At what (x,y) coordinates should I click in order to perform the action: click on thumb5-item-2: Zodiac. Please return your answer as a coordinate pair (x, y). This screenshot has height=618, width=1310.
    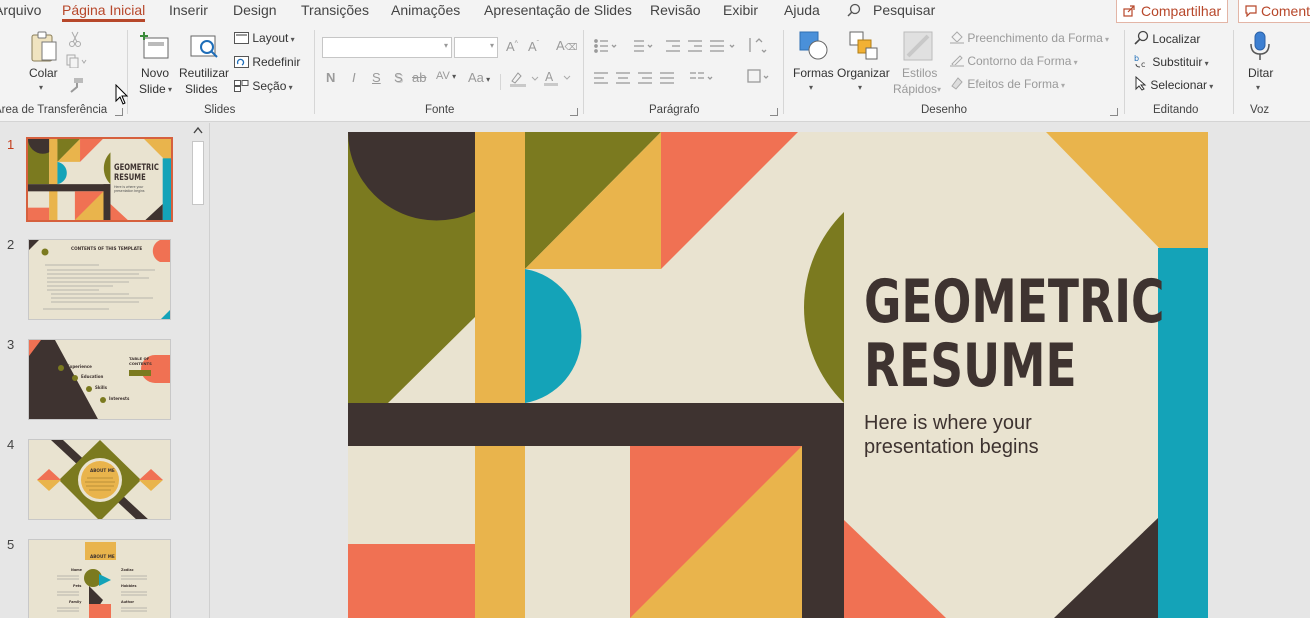
    Looking at the image, I should click on (127, 570).